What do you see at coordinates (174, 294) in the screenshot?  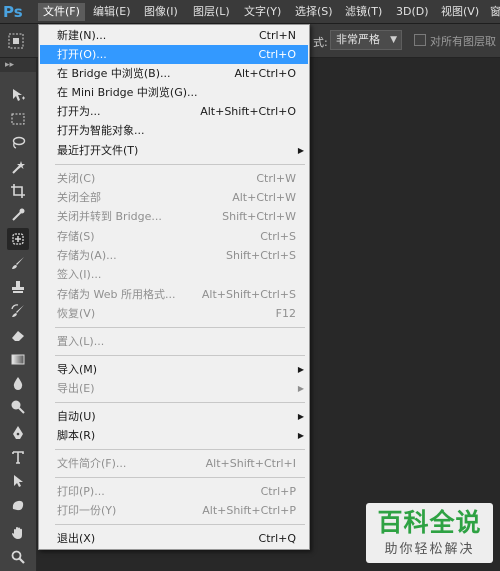 I see `menu-item-save-for-web: 存储为 Web 所用格式... Alt+Shift+Ctrl+S` at bounding box center [174, 294].